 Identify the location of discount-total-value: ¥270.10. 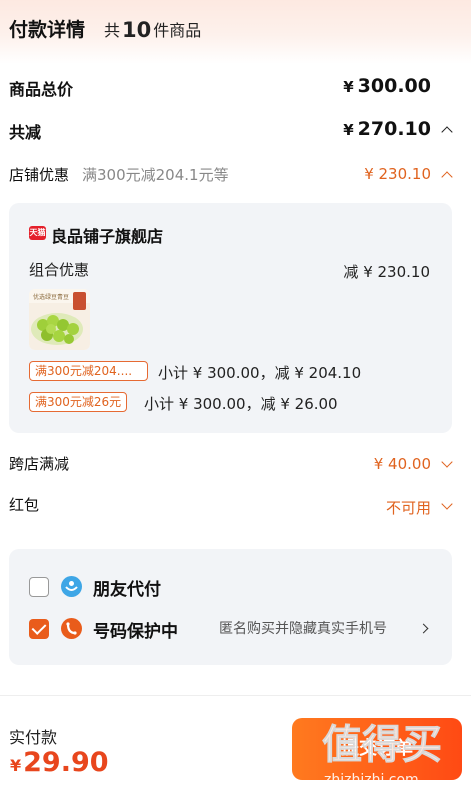
(387, 129).